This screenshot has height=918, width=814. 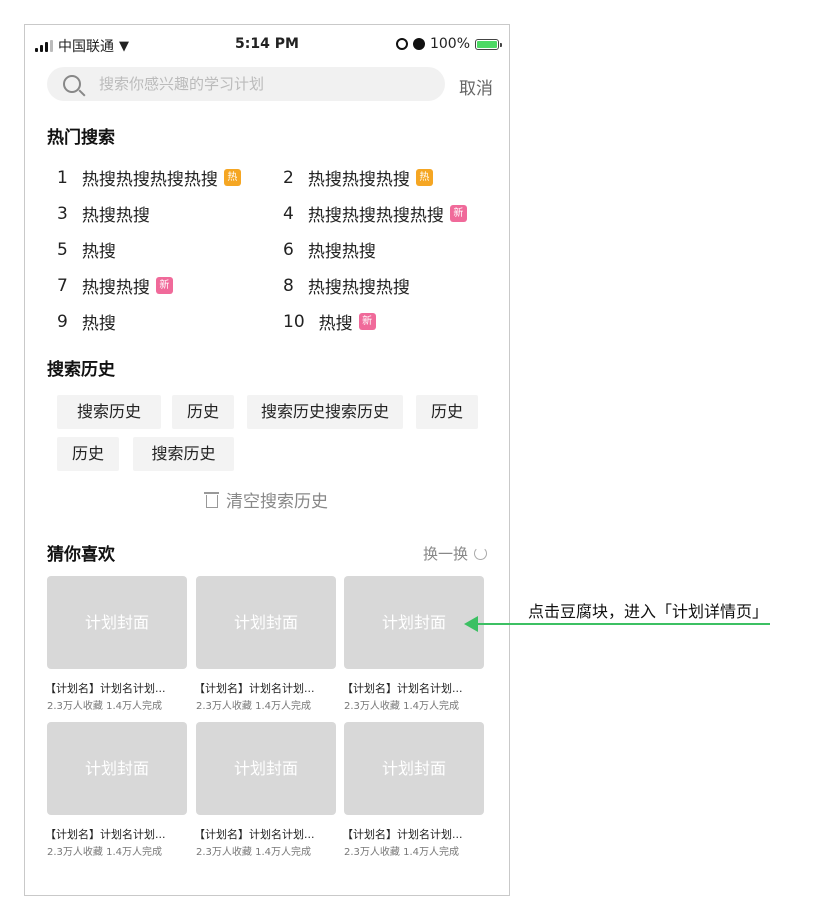 I want to click on hot-search-item: 7 热搜热搜新, so click(x=115, y=285).